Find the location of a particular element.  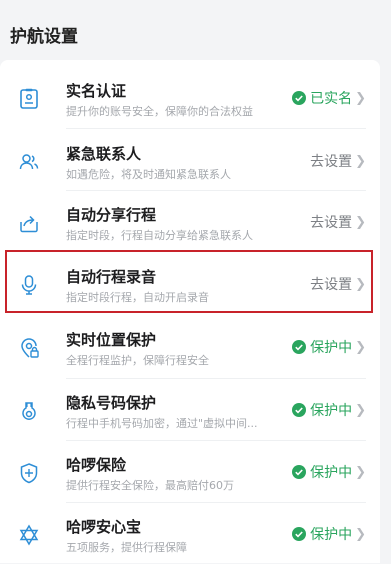

settings-item-insurance: 哈啰保险 提供行程安全保险，最高赔付60万 保护中 ❯ is located at coordinates (190, 471).